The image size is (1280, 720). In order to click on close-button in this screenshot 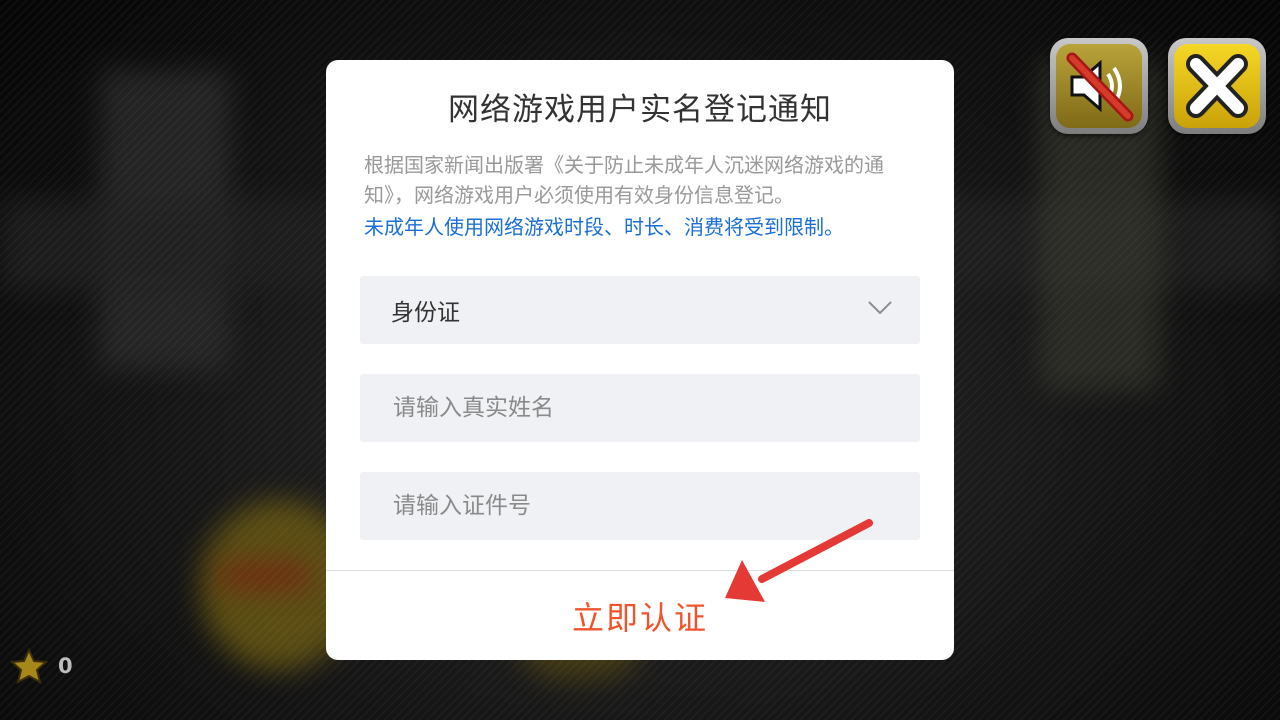, I will do `click(1217, 86)`.